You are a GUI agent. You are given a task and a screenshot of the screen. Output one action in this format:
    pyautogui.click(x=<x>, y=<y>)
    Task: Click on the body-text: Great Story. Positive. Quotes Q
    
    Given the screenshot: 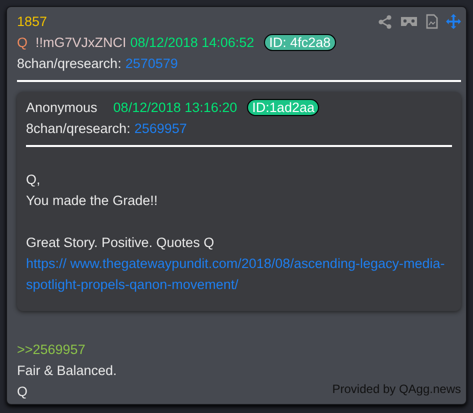 What is the action you would take?
    pyautogui.click(x=120, y=243)
    